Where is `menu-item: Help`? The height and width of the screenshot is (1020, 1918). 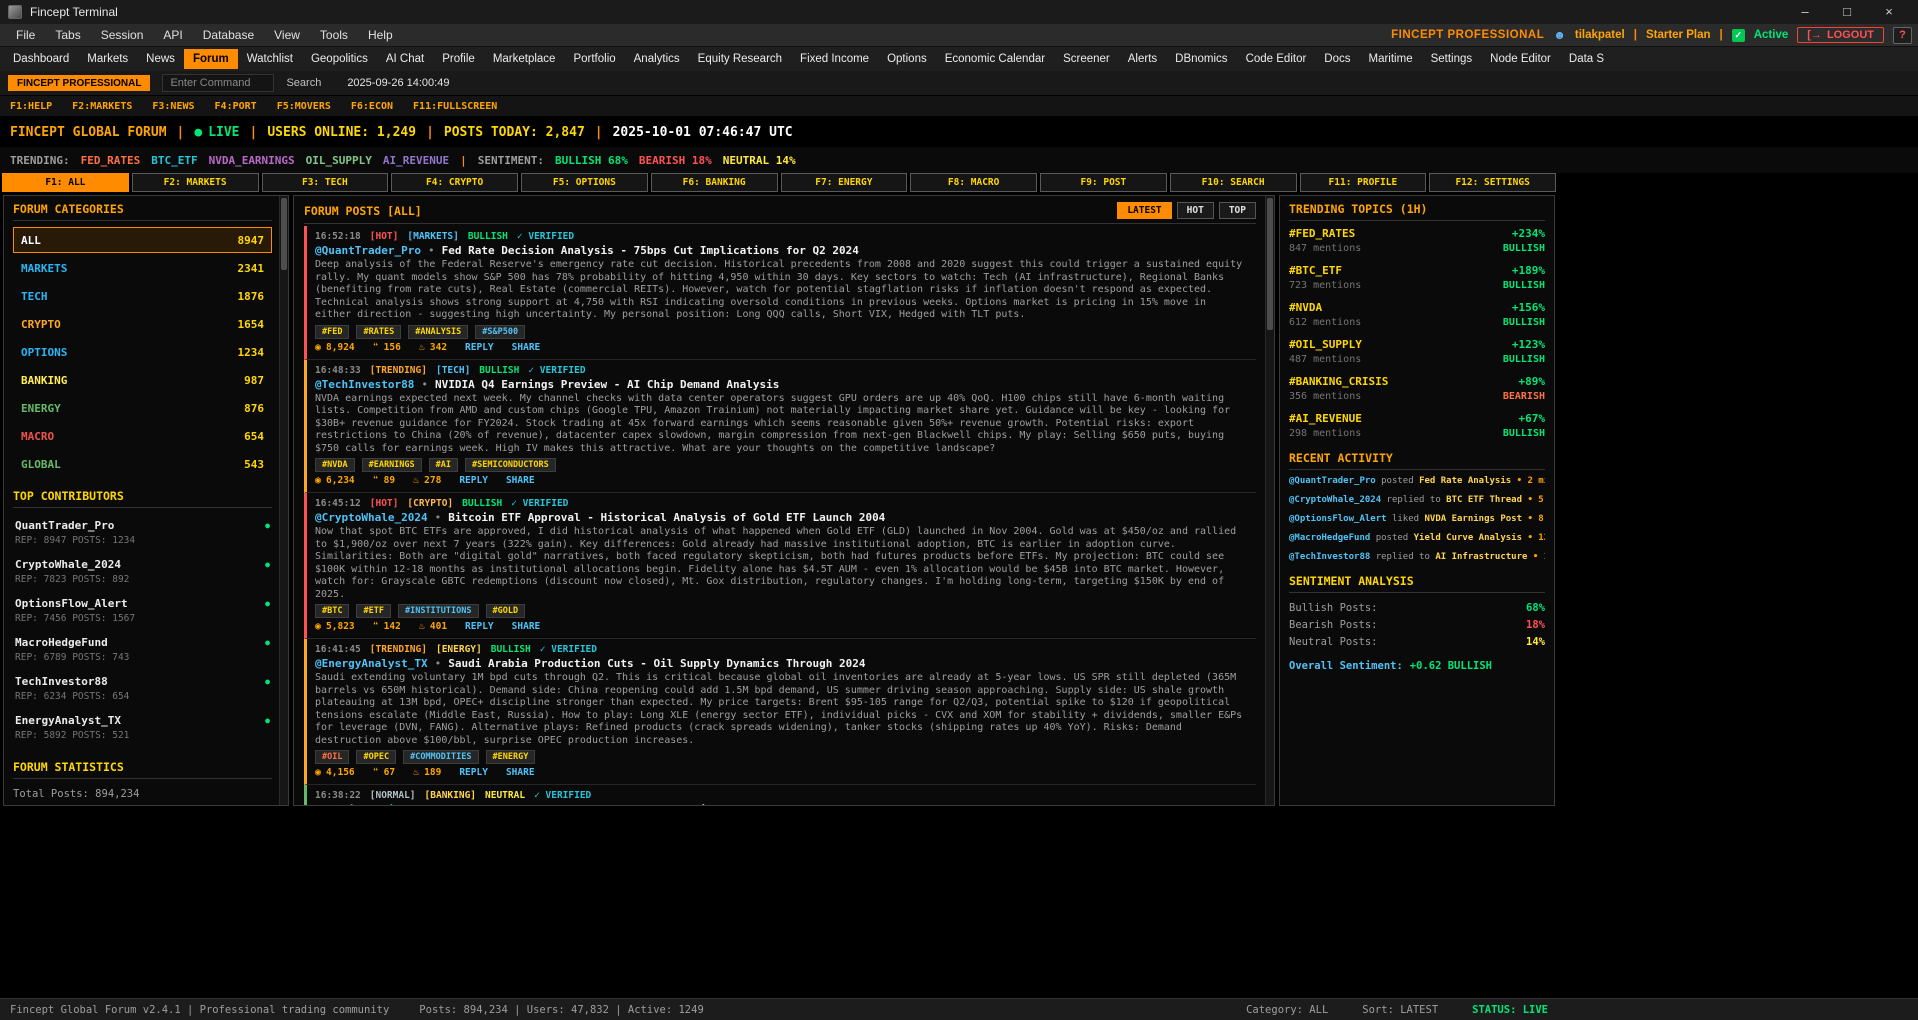 menu-item: Help is located at coordinates (380, 35).